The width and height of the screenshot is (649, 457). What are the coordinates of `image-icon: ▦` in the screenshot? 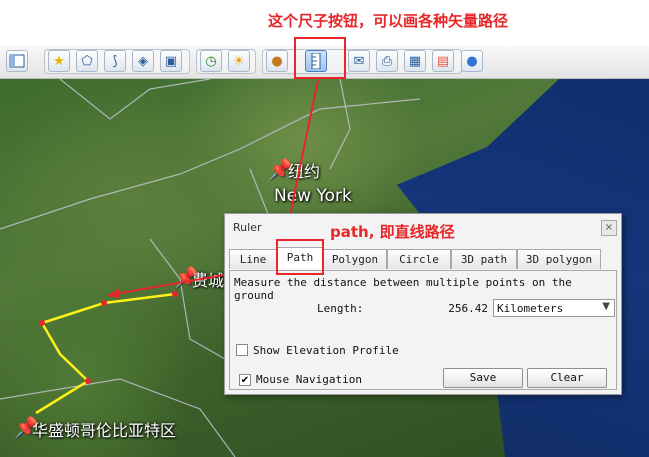 It's located at (415, 61).